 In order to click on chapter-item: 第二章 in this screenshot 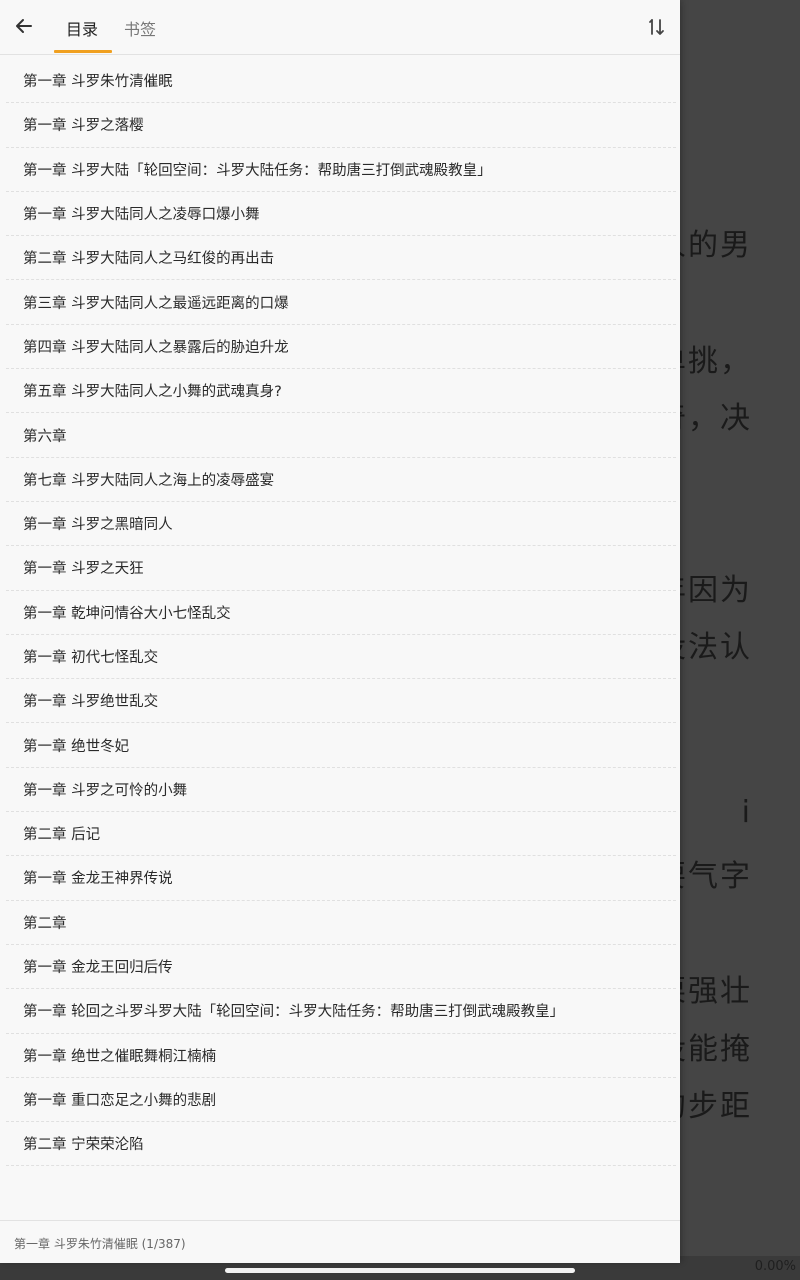, I will do `click(341, 923)`.